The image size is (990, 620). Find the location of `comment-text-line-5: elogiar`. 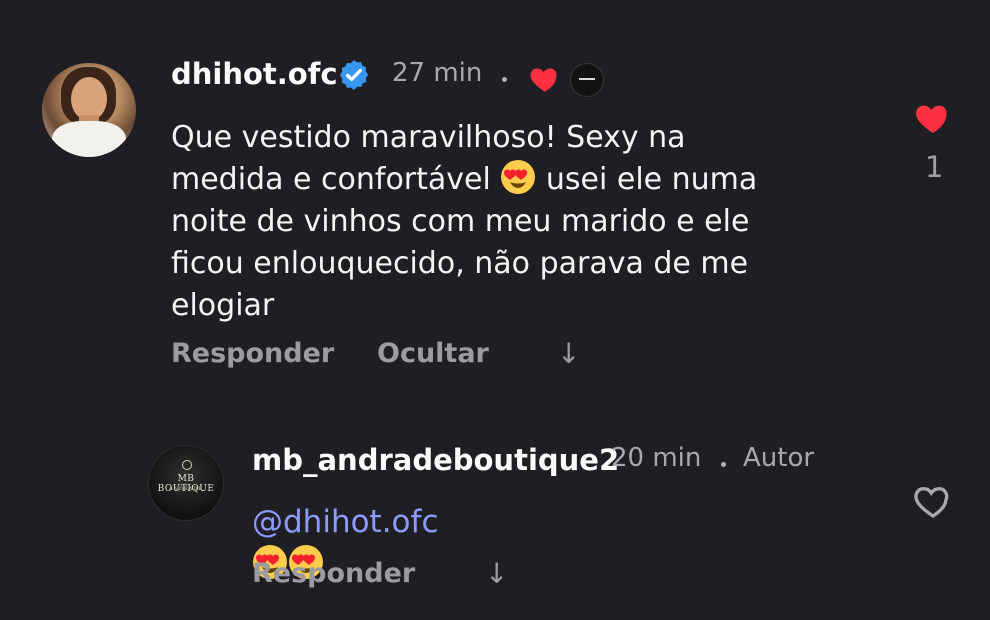

comment-text-line-5: elogiar is located at coordinates (223, 305).